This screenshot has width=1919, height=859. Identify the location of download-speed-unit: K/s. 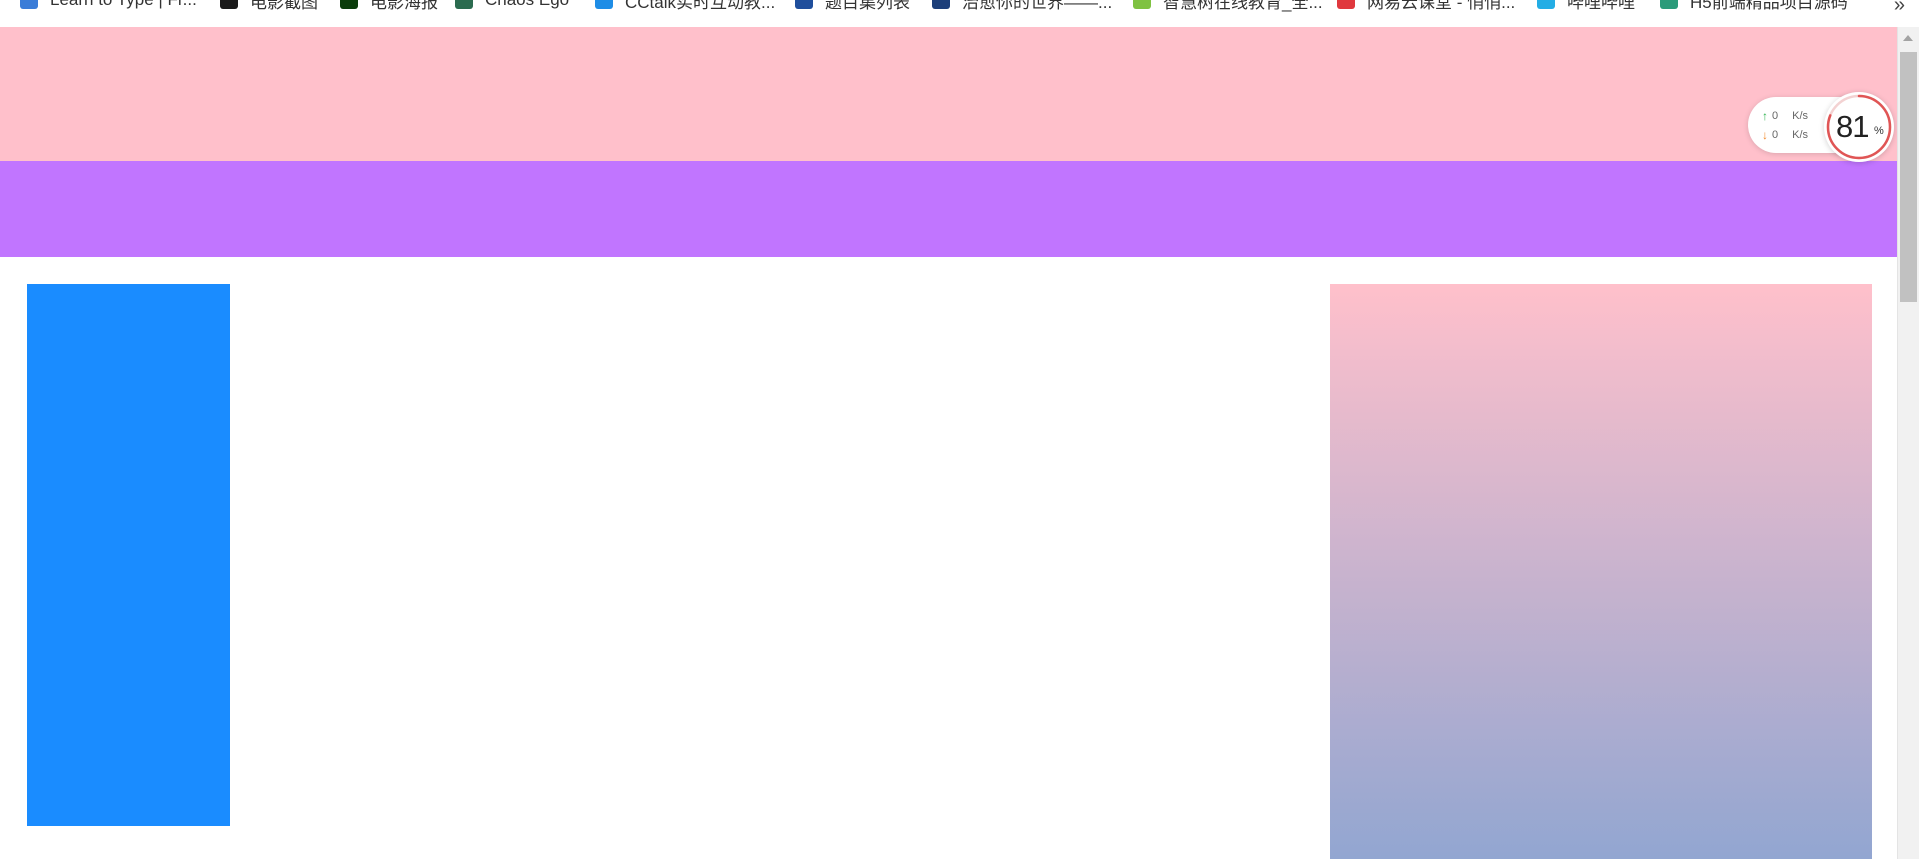
(1800, 135).